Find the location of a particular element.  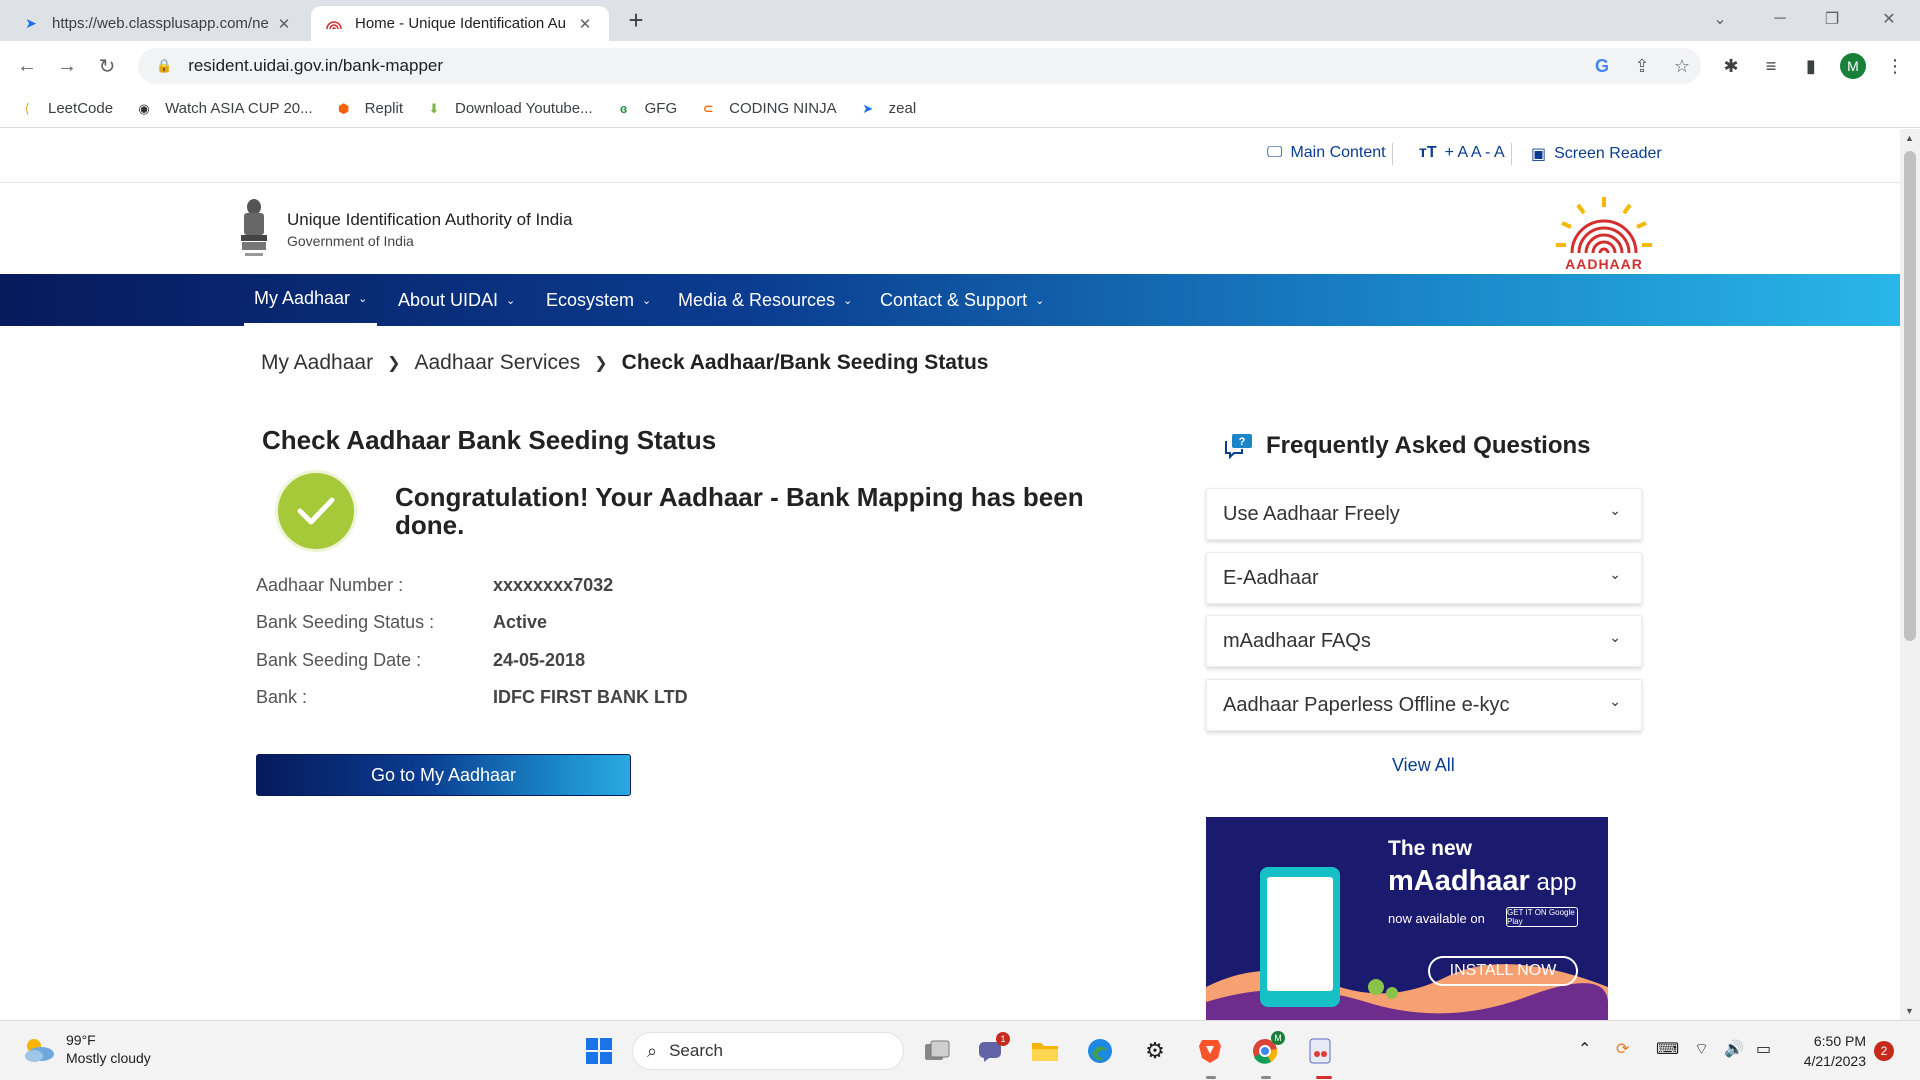

reload-icon: ↻ is located at coordinates (107, 66).